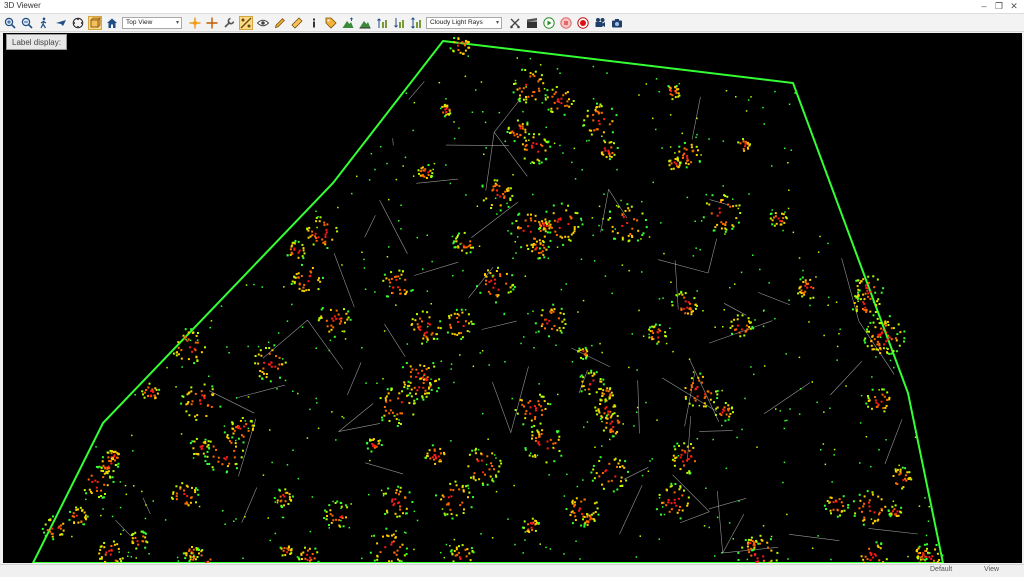 The width and height of the screenshot is (1024, 577). I want to click on window-controls: ‒ ❐ ✕, so click(999, 6).